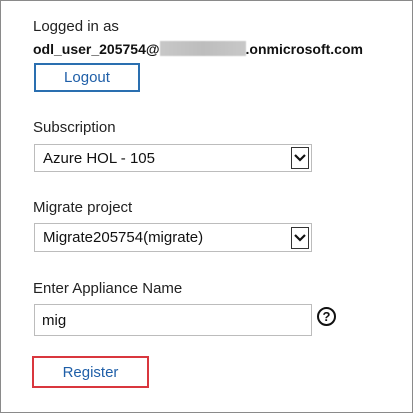 The width and height of the screenshot is (413, 413). Describe the element at coordinates (74, 127) in the screenshot. I see `subscription-label: Subscription` at that location.